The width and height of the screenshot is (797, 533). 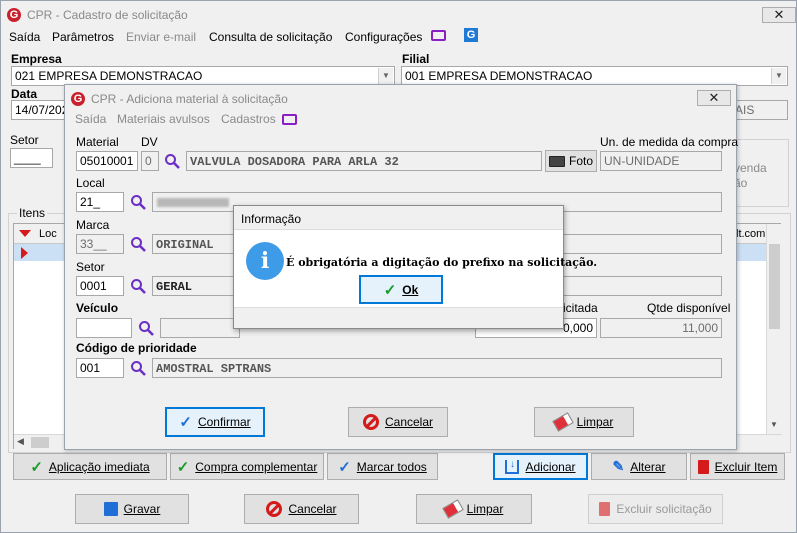 What do you see at coordinates (142, 509) in the screenshot?
I see `gravar-label: Gravar` at bounding box center [142, 509].